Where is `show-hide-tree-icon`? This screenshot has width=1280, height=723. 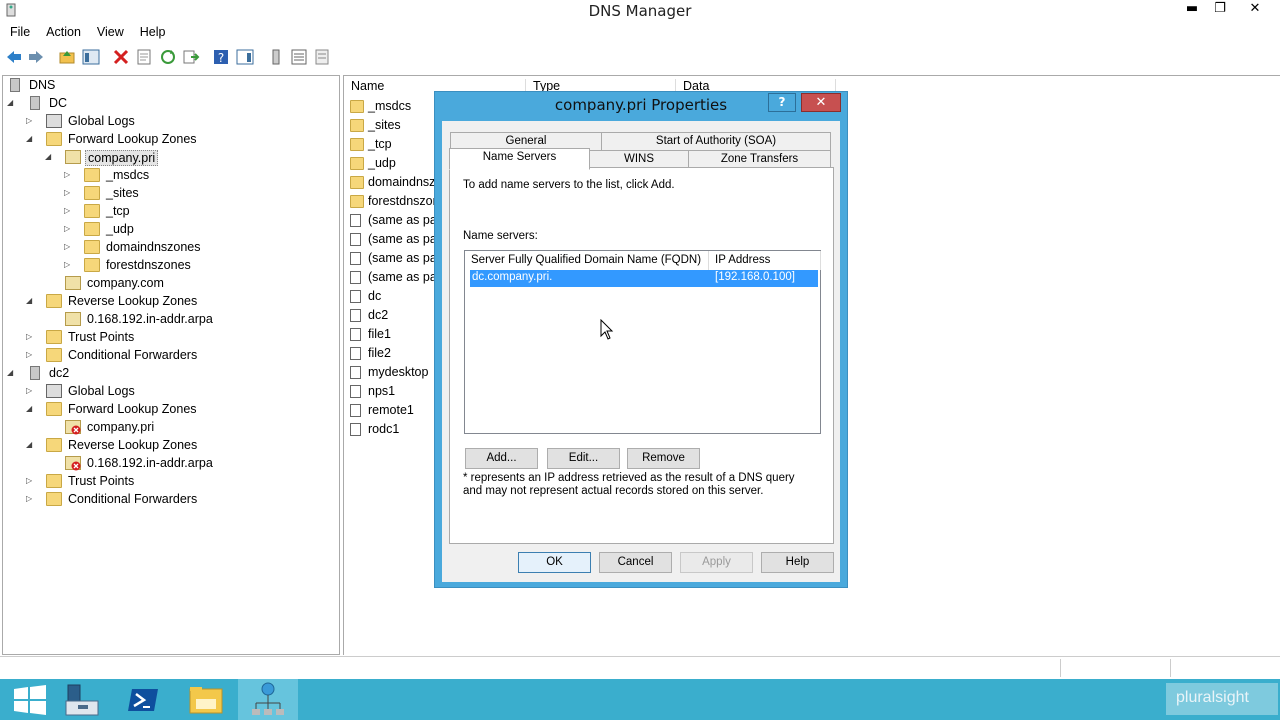 show-hide-tree-icon is located at coordinates (91, 57).